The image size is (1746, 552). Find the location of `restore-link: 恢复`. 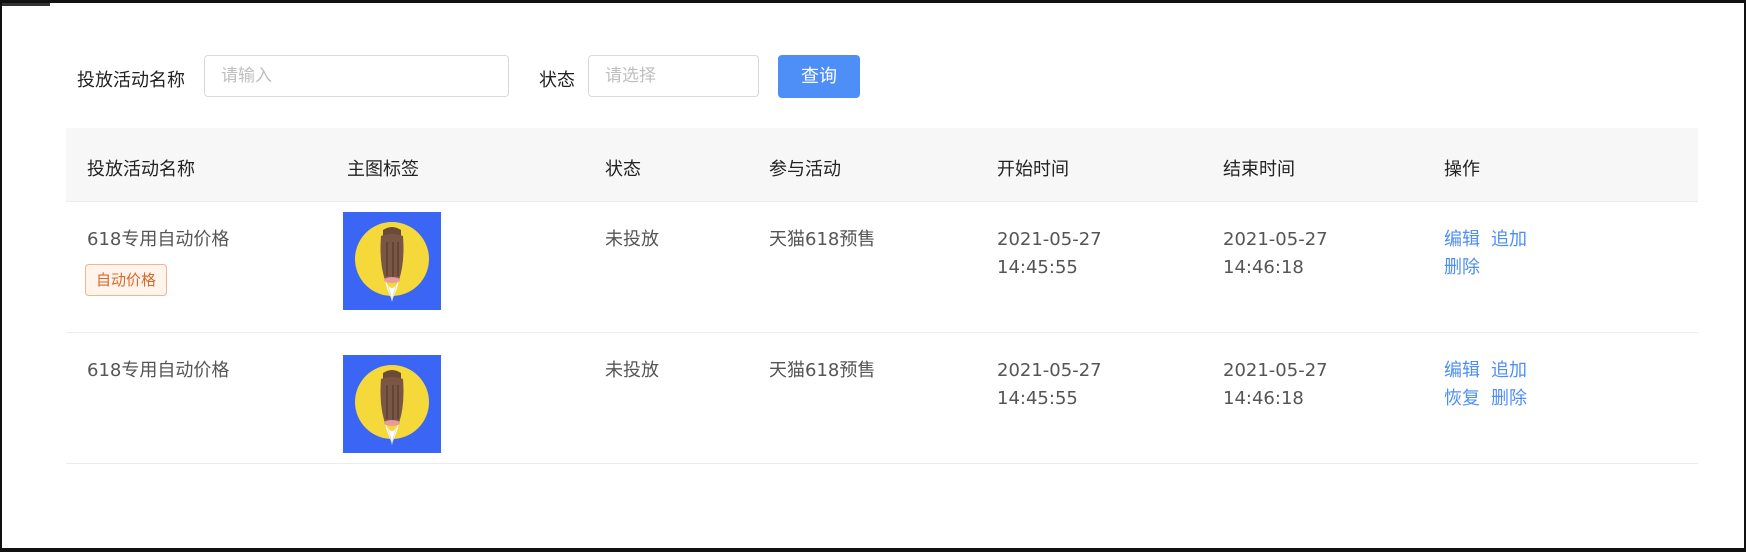

restore-link: 恢复 is located at coordinates (1462, 399).